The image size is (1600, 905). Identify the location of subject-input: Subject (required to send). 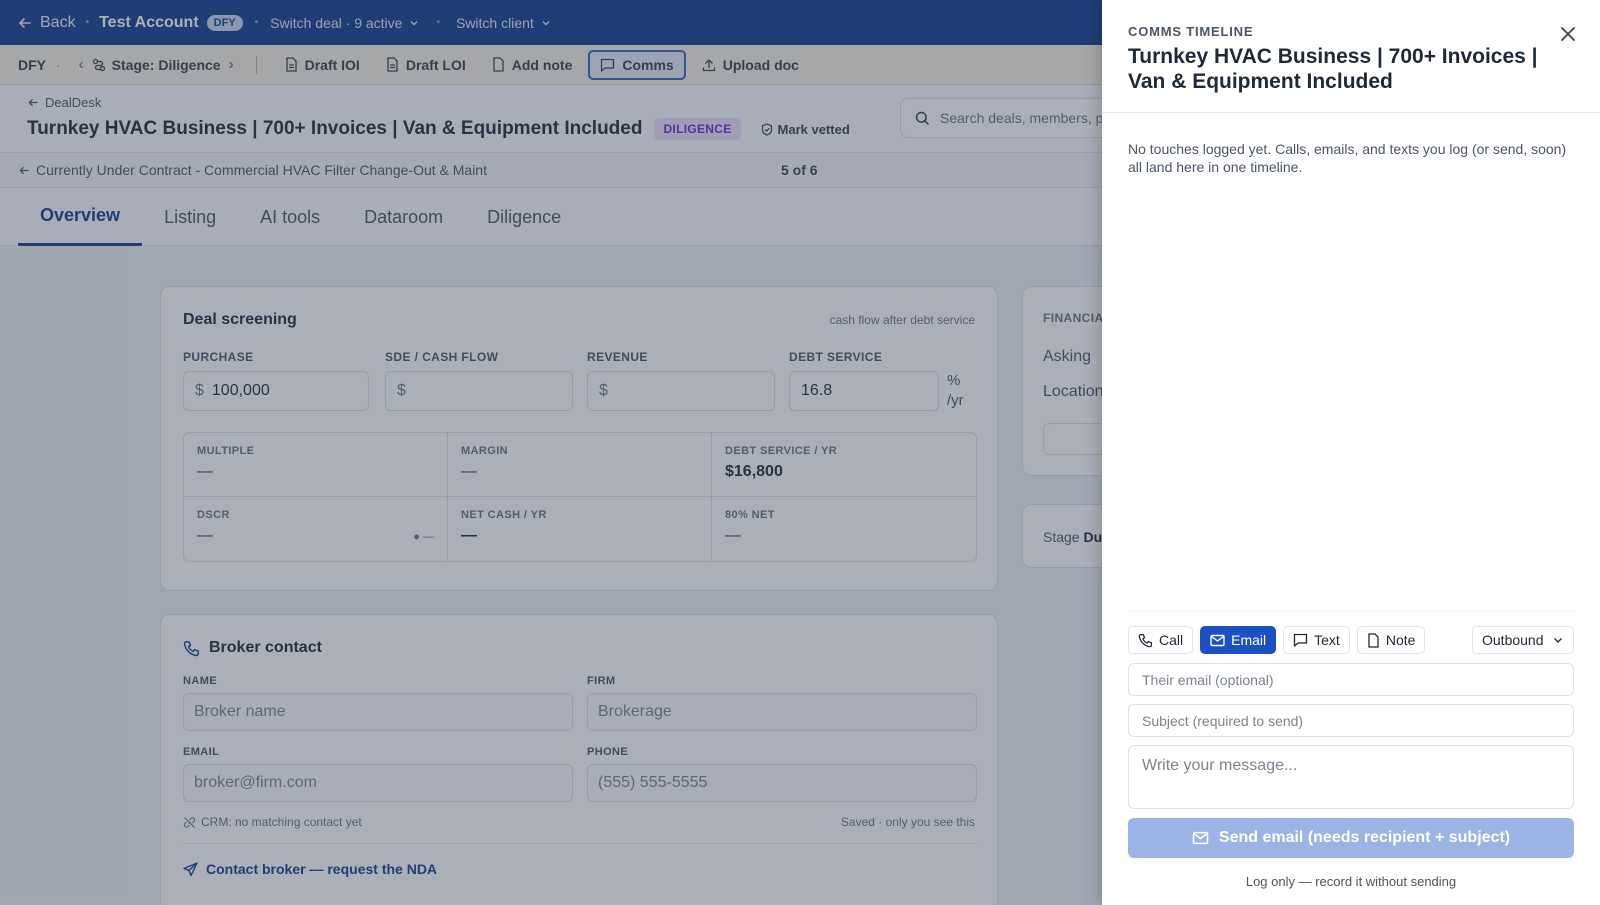
(1351, 720).